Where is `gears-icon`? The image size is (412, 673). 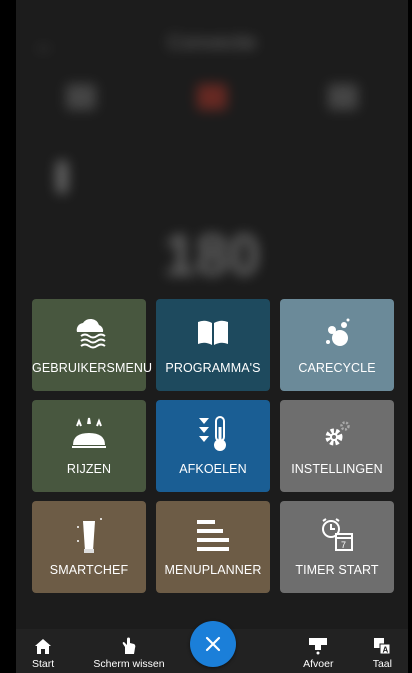
gears-icon is located at coordinates (337, 434).